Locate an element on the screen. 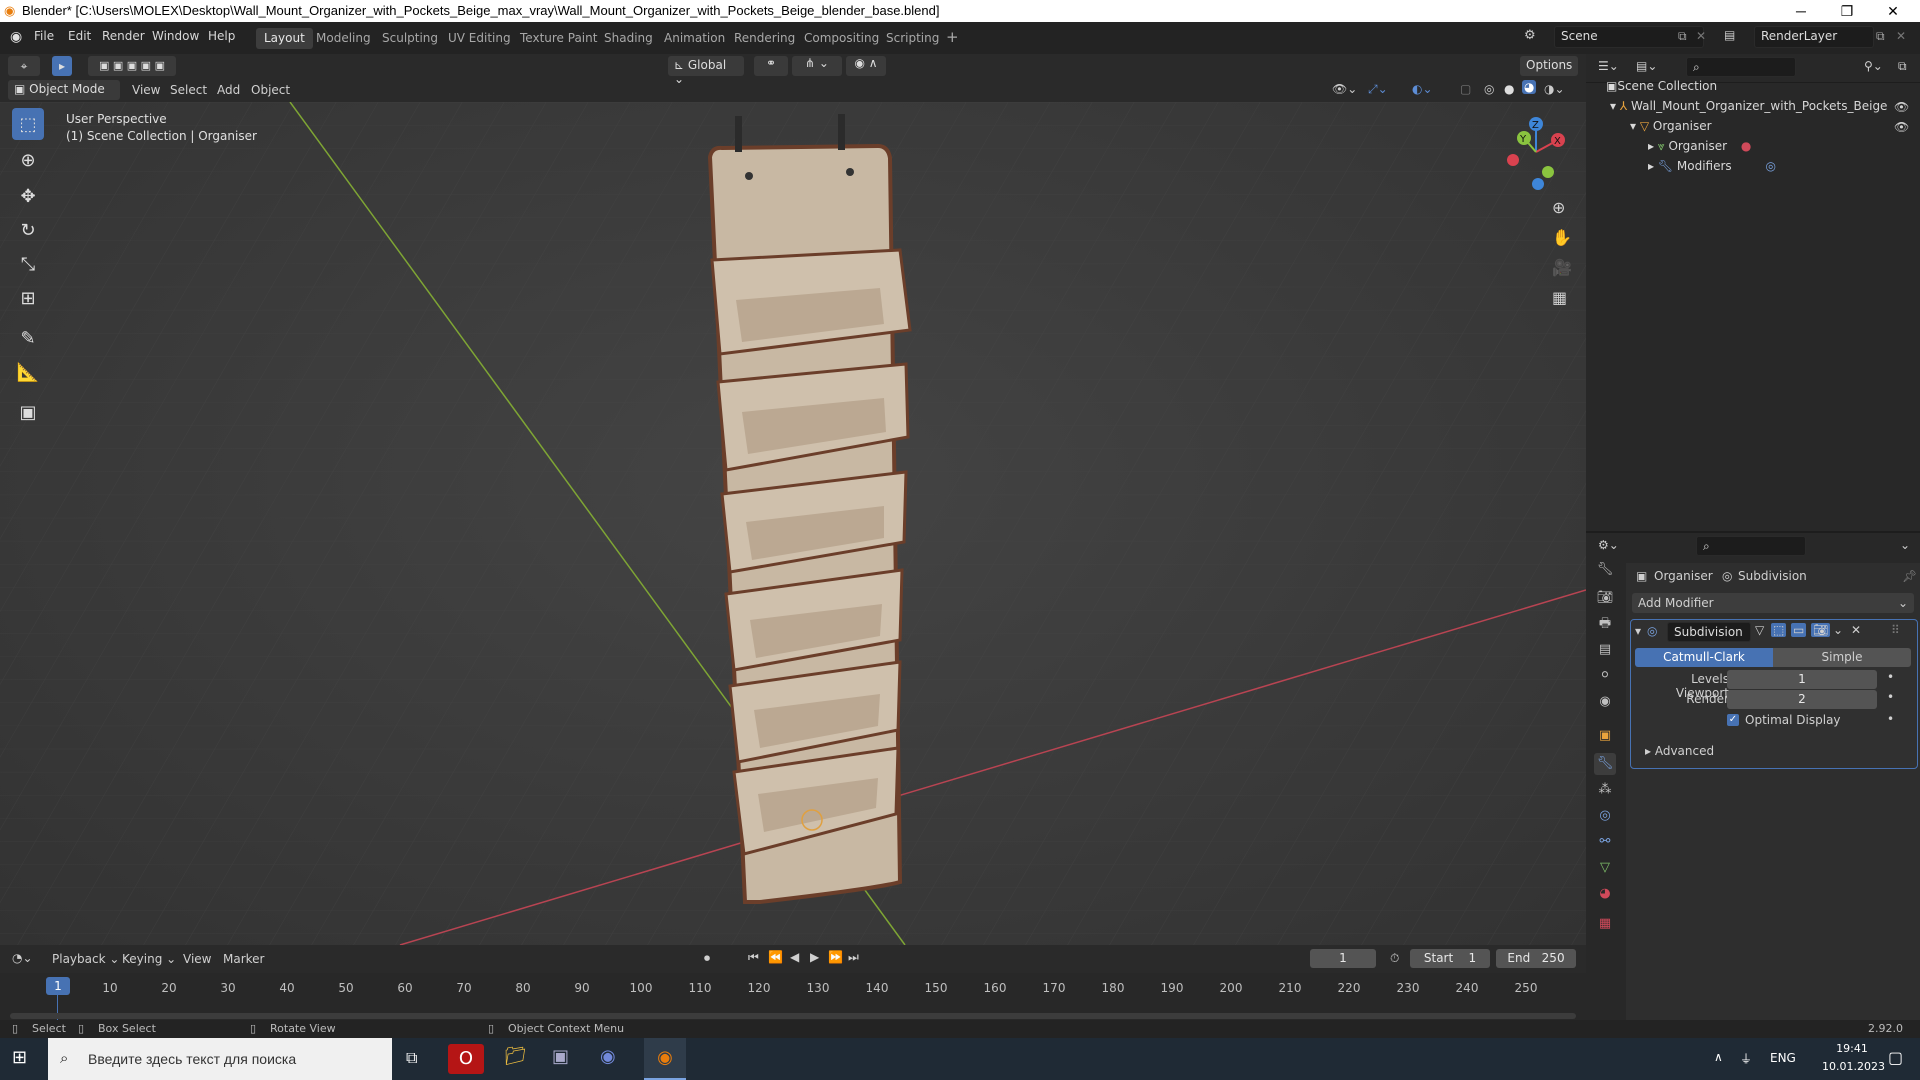 The height and width of the screenshot is (1080, 1920). simple-option: Simple is located at coordinates (1842, 657).